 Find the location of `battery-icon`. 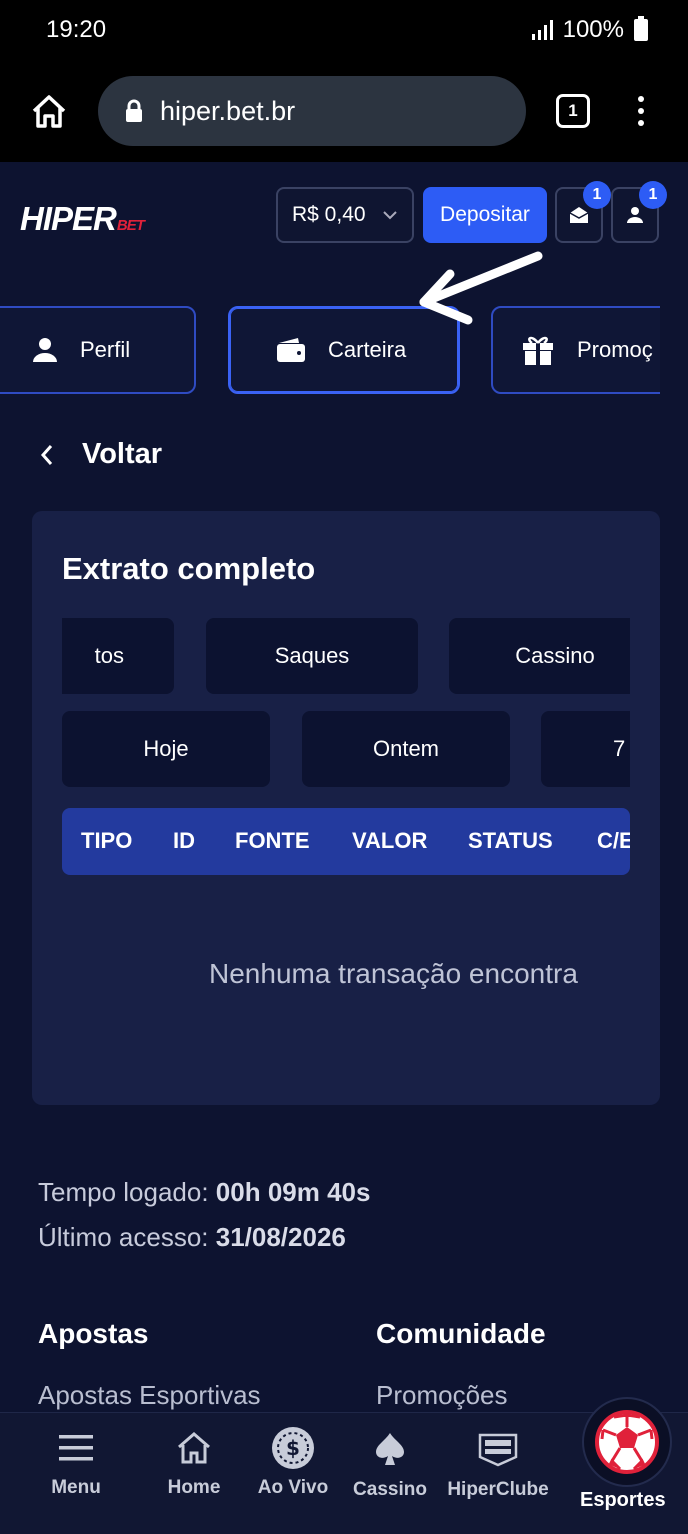

battery-icon is located at coordinates (641, 28).